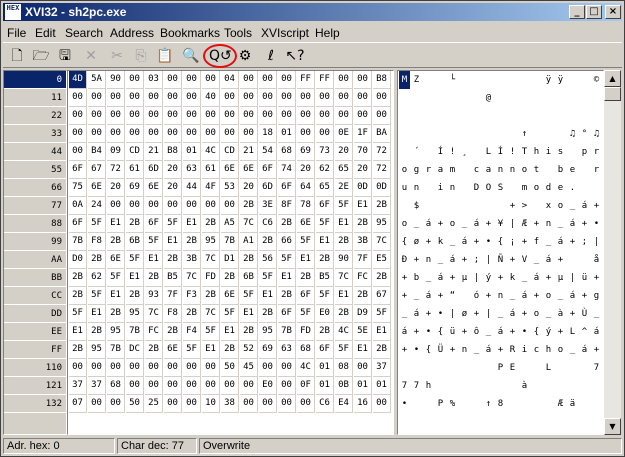 The width and height of the screenshot is (625, 457). What do you see at coordinates (572, 134) in the screenshot?
I see `text-char: ♫` at bounding box center [572, 134].